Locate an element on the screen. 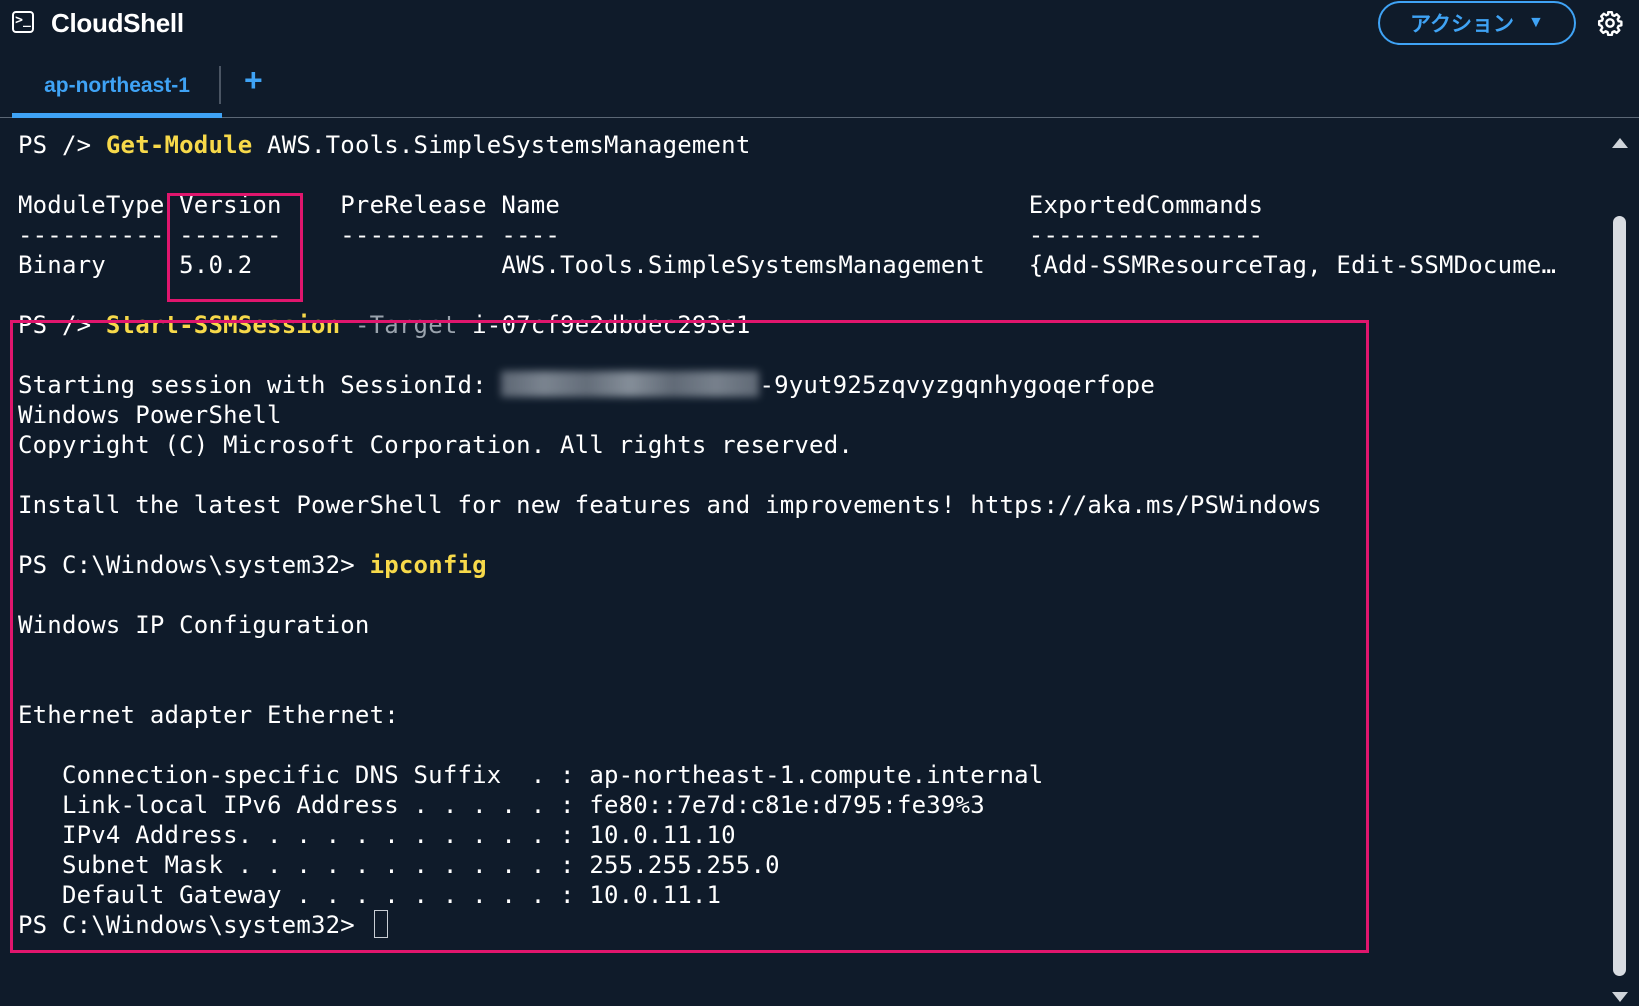  app-title: CloudShell is located at coordinates (117, 23).